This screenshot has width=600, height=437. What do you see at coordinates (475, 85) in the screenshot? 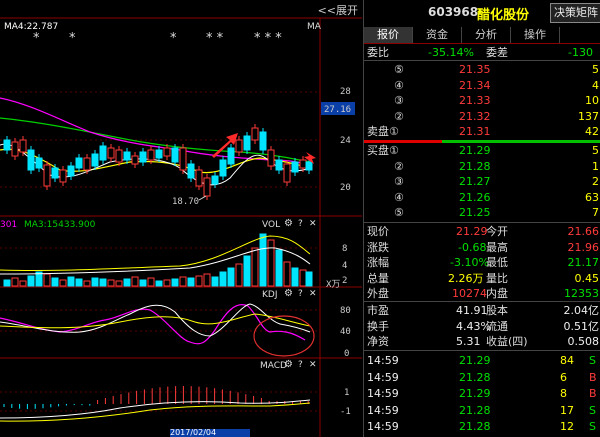
I see `ask-price: 21.34` at bounding box center [475, 85].